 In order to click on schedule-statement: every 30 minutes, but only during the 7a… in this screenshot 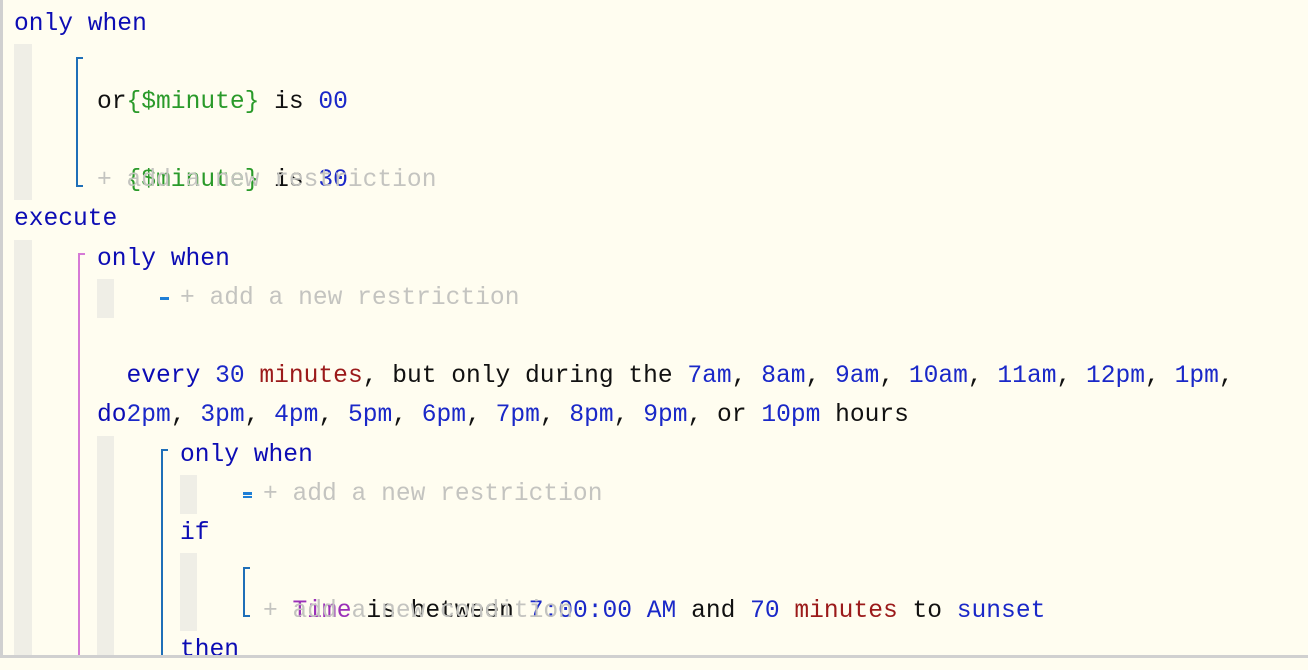, I will do `click(665, 354)`.